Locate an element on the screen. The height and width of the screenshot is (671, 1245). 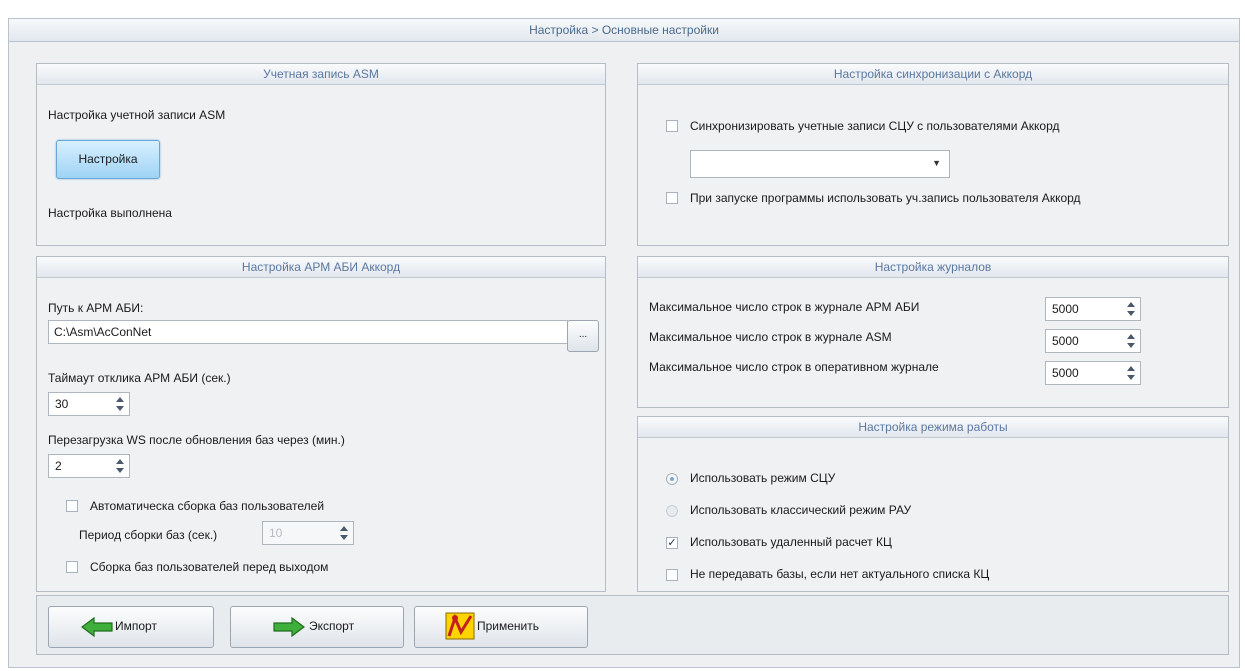
asm-account-label: Настройка учетной записи ASM is located at coordinates (137, 115).